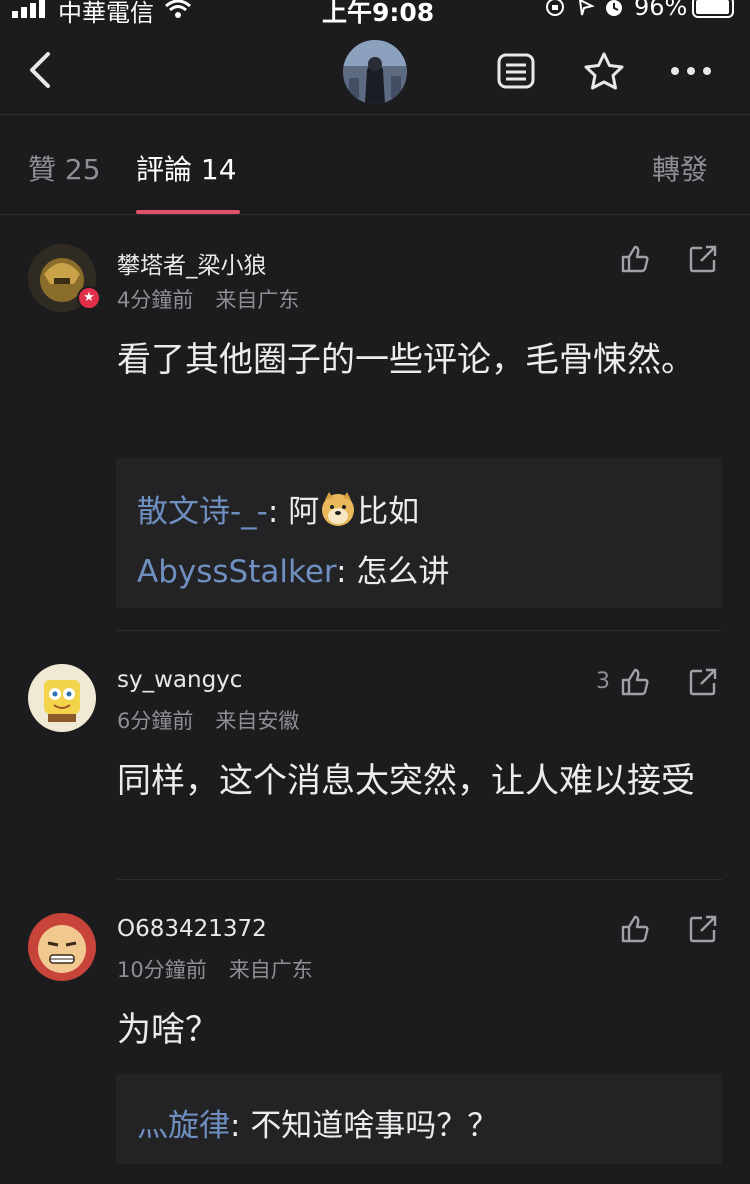 The width and height of the screenshot is (750, 1184). Describe the element at coordinates (257, 721) in the screenshot. I see `comment-location: 来自安徽` at that location.